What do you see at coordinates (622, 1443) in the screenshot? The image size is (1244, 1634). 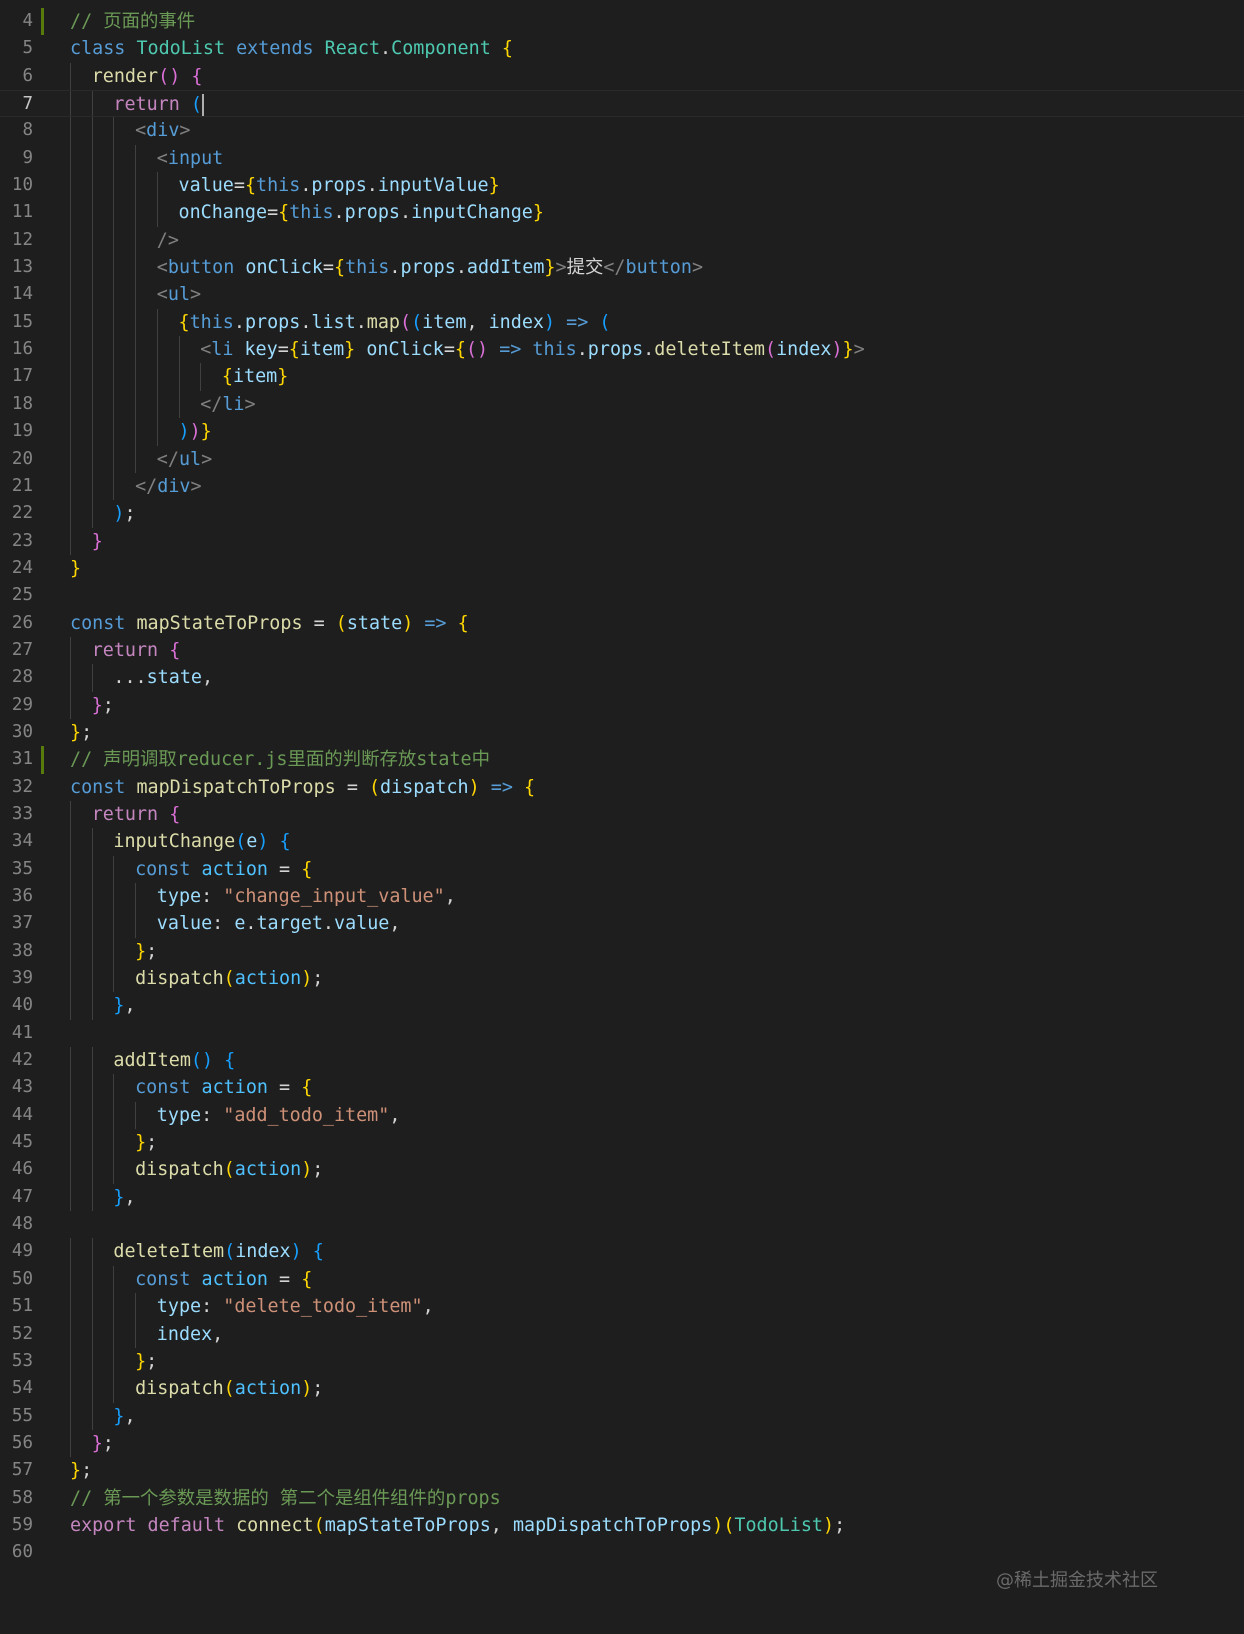 I see `code-line: 56};` at bounding box center [622, 1443].